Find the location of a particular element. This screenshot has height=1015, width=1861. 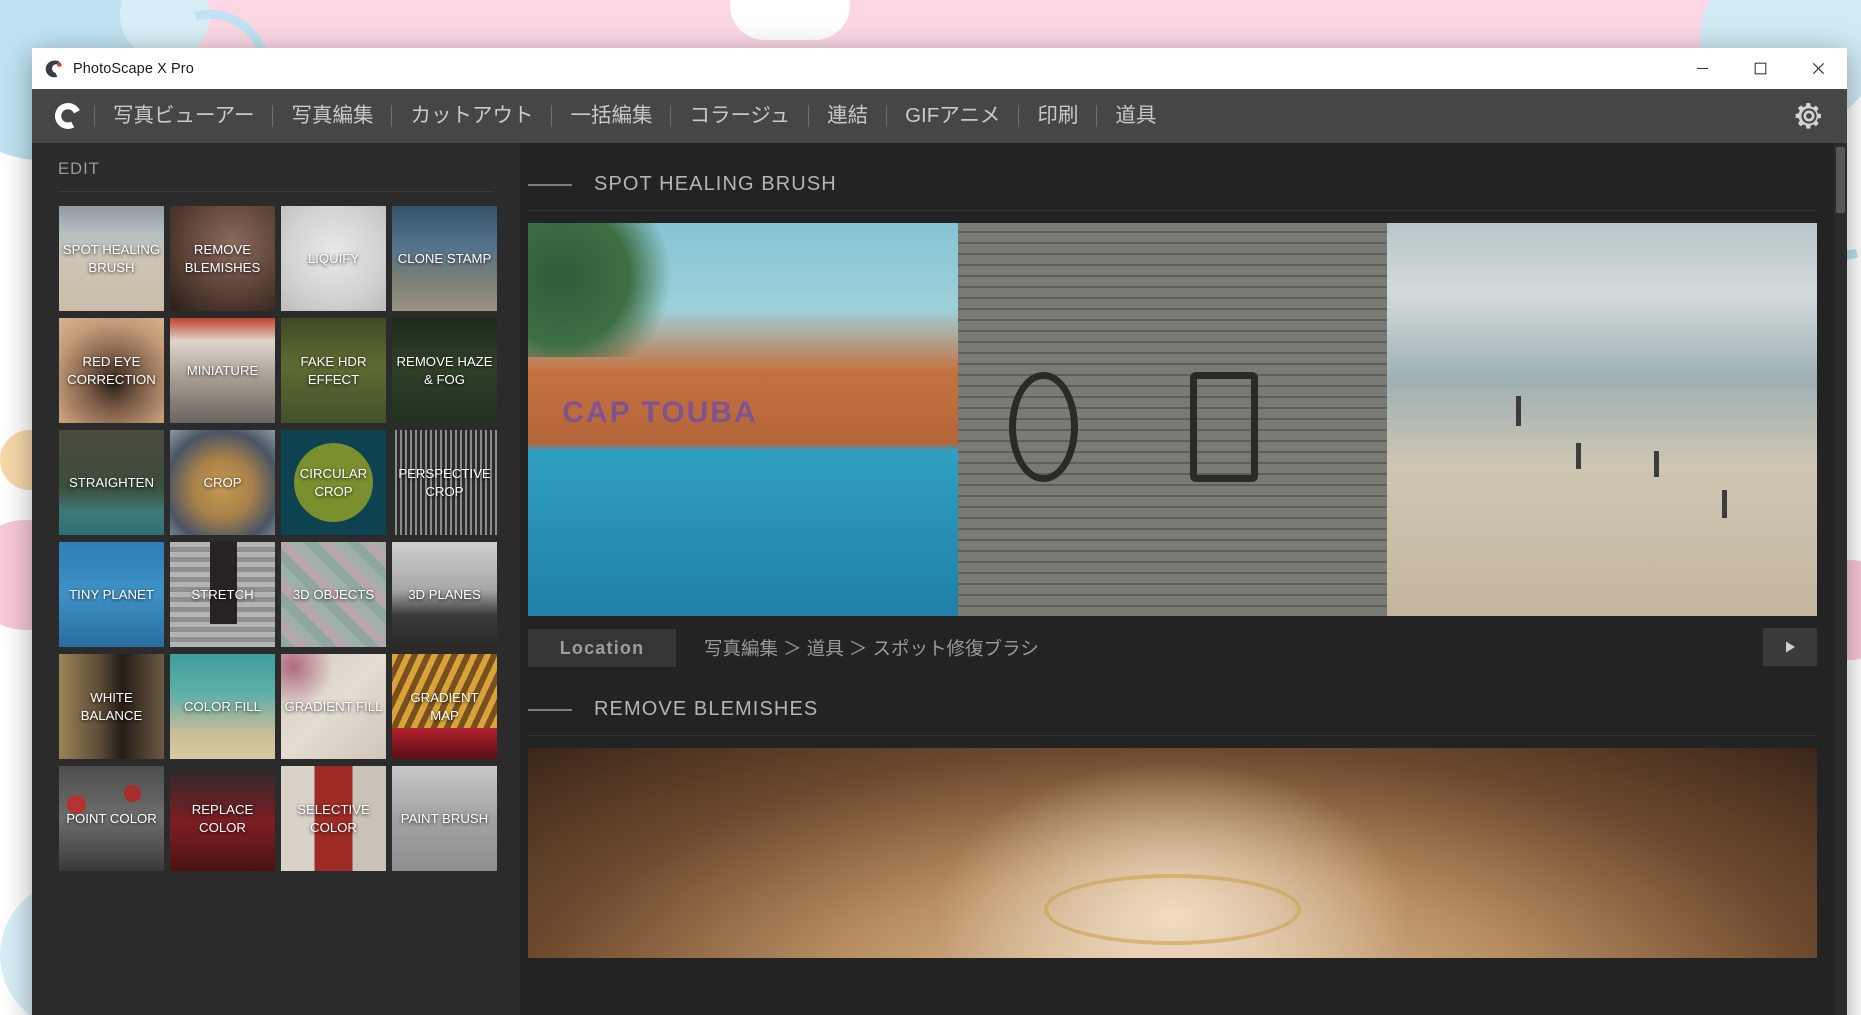

scrollbar-thumb is located at coordinates (1840, 180).